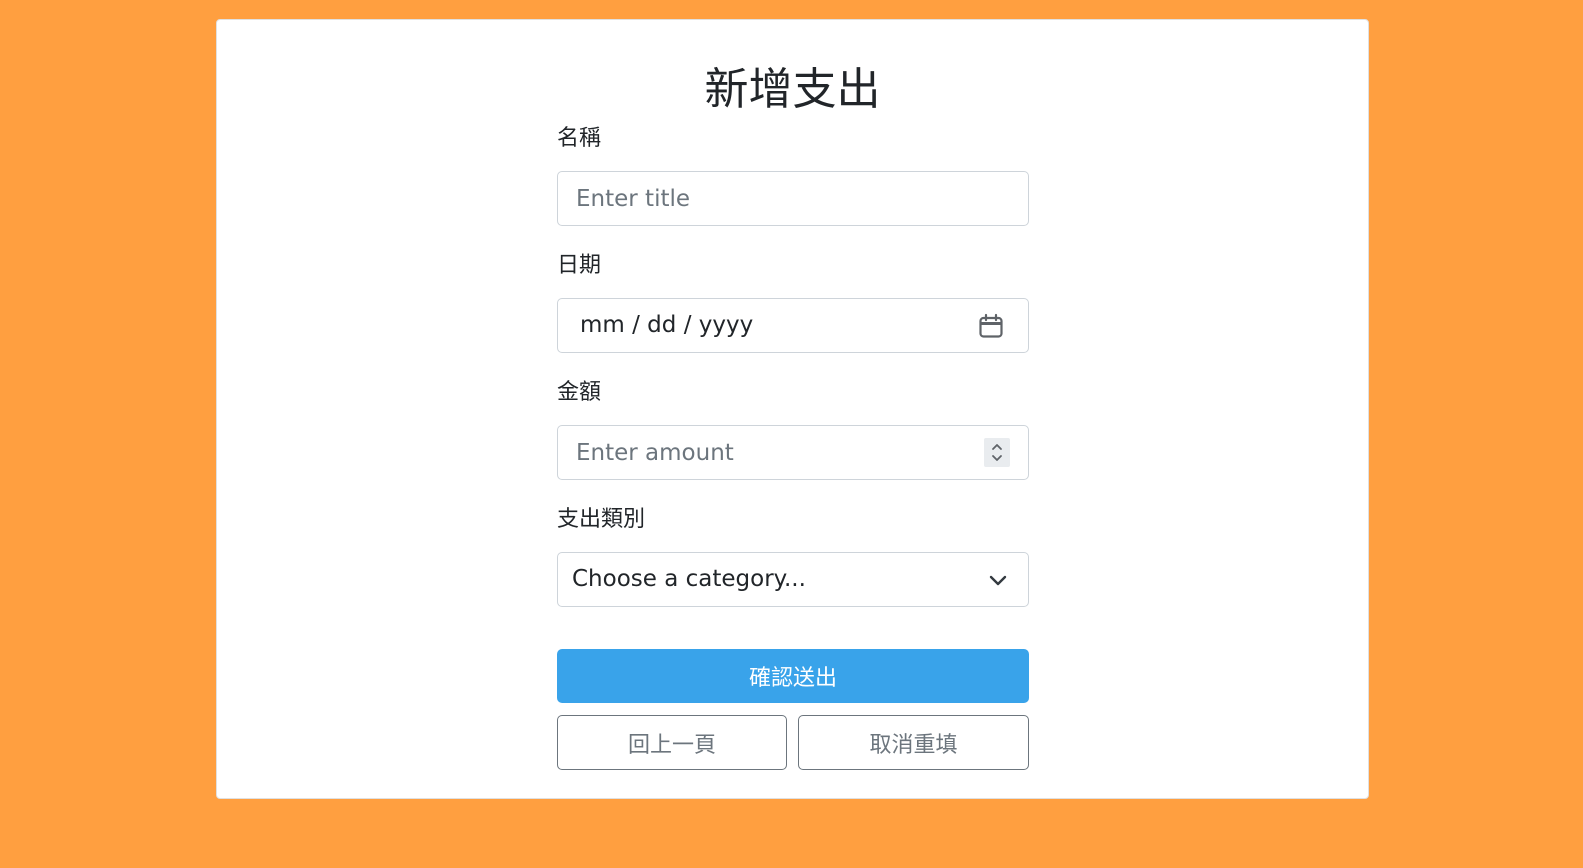  Describe the element at coordinates (579, 265) in the screenshot. I see `date-label: 日期` at that location.